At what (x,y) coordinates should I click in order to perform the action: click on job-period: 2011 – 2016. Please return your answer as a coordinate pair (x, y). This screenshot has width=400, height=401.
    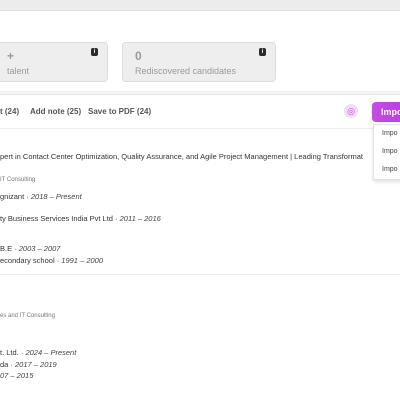
    Looking at the image, I should click on (140, 218).